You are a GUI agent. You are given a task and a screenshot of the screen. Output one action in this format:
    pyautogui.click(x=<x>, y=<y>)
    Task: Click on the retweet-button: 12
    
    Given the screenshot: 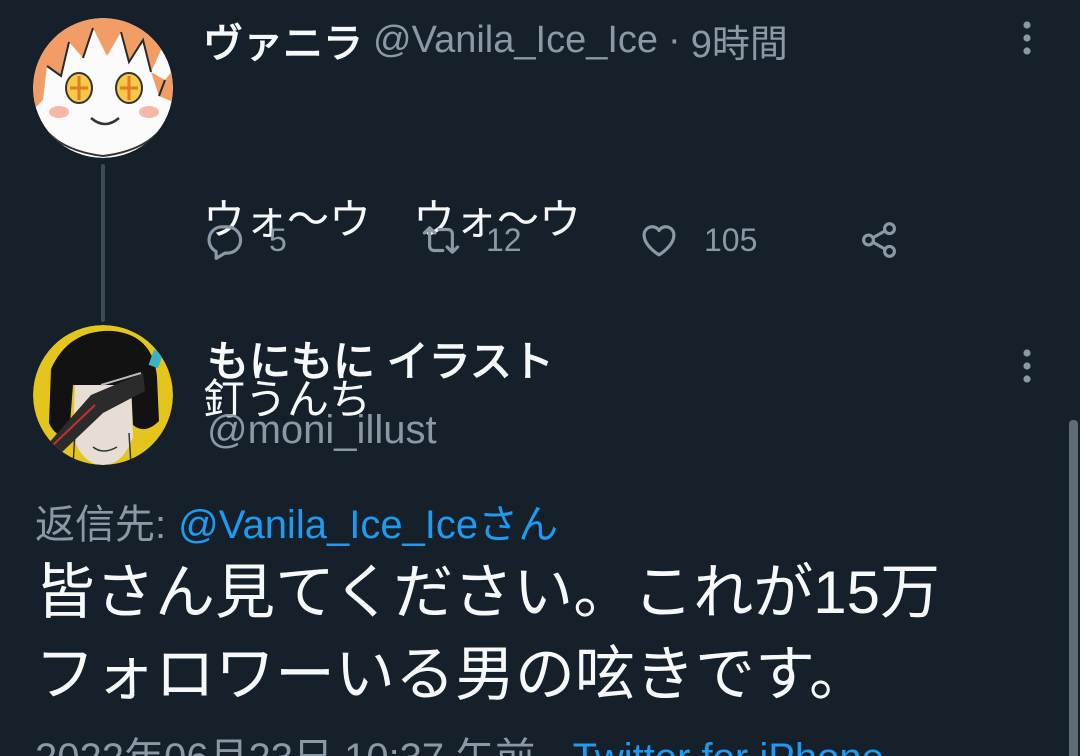 What is the action you would take?
    pyautogui.click(x=471, y=240)
    